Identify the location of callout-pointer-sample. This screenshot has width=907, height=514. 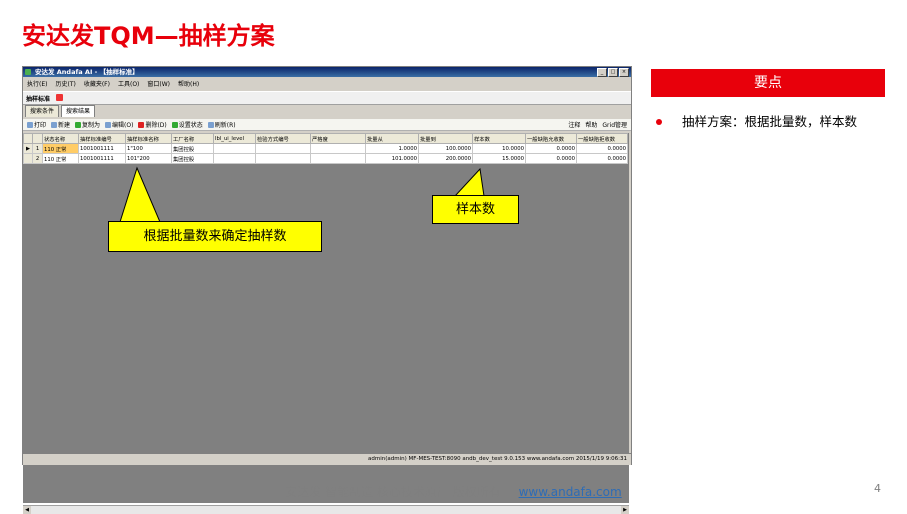
(469, 182).